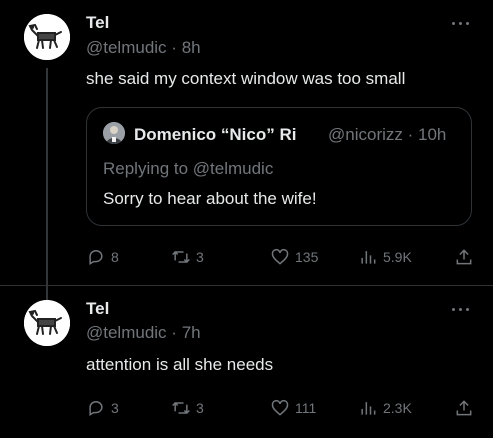 The image size is (493, 438). What do you see at coordinates (188, 168) in the screenshot?
I see `quote-replying-to: Replying to @telmudic` at bounding box center [188, 168].